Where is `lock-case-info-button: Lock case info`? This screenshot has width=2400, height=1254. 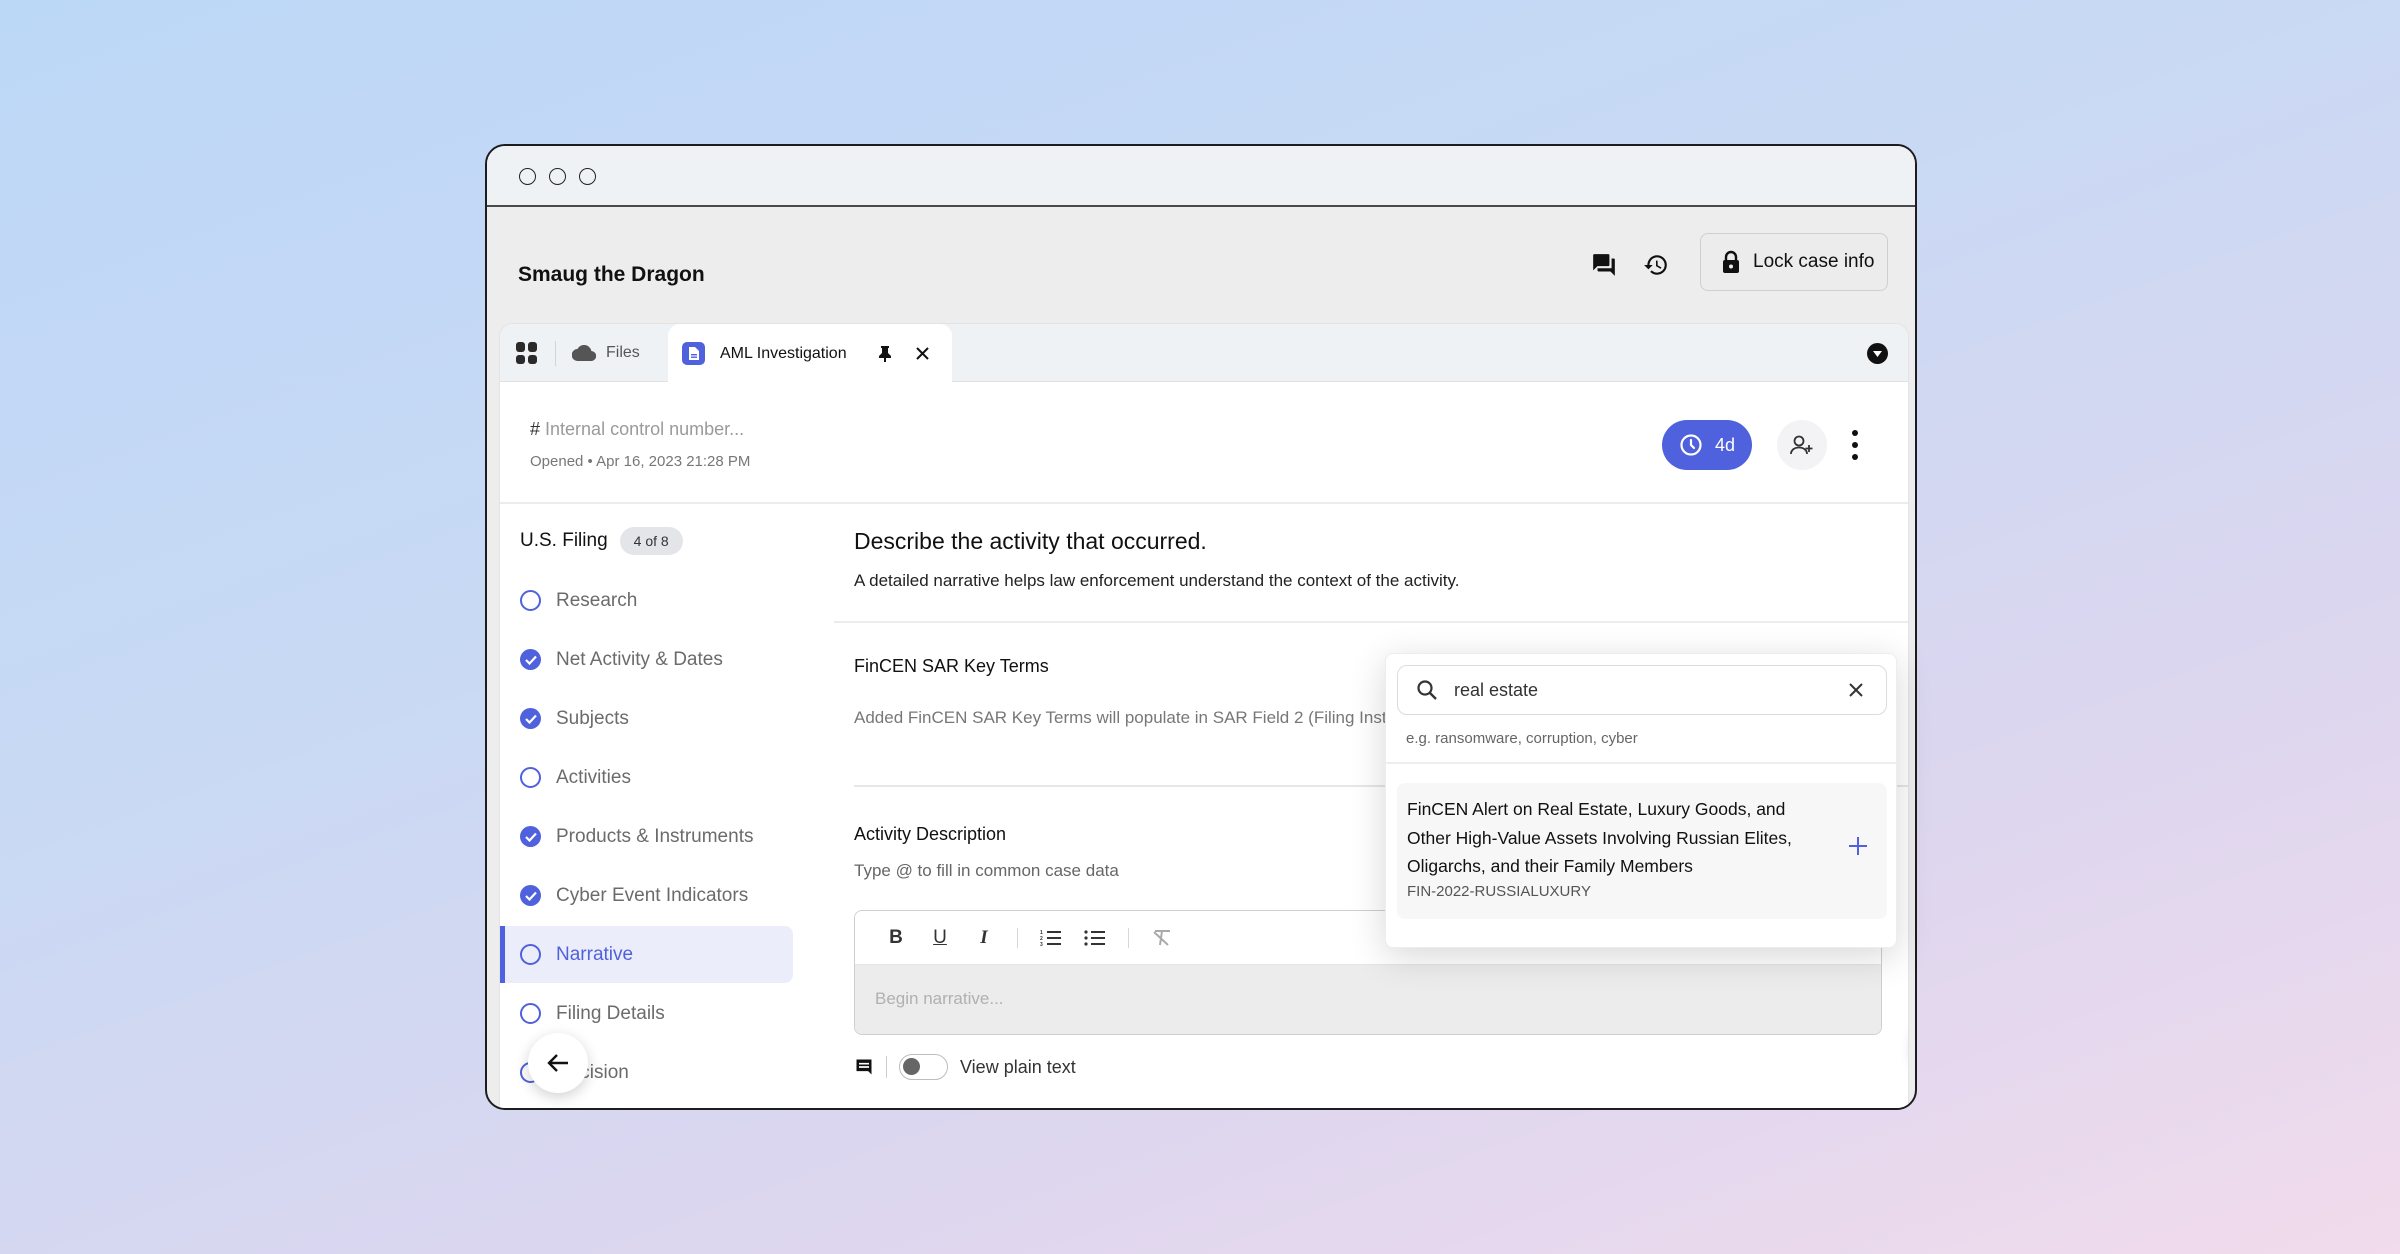
lock-case-info-button: Lock case info is located at coordinates (1794, 262).